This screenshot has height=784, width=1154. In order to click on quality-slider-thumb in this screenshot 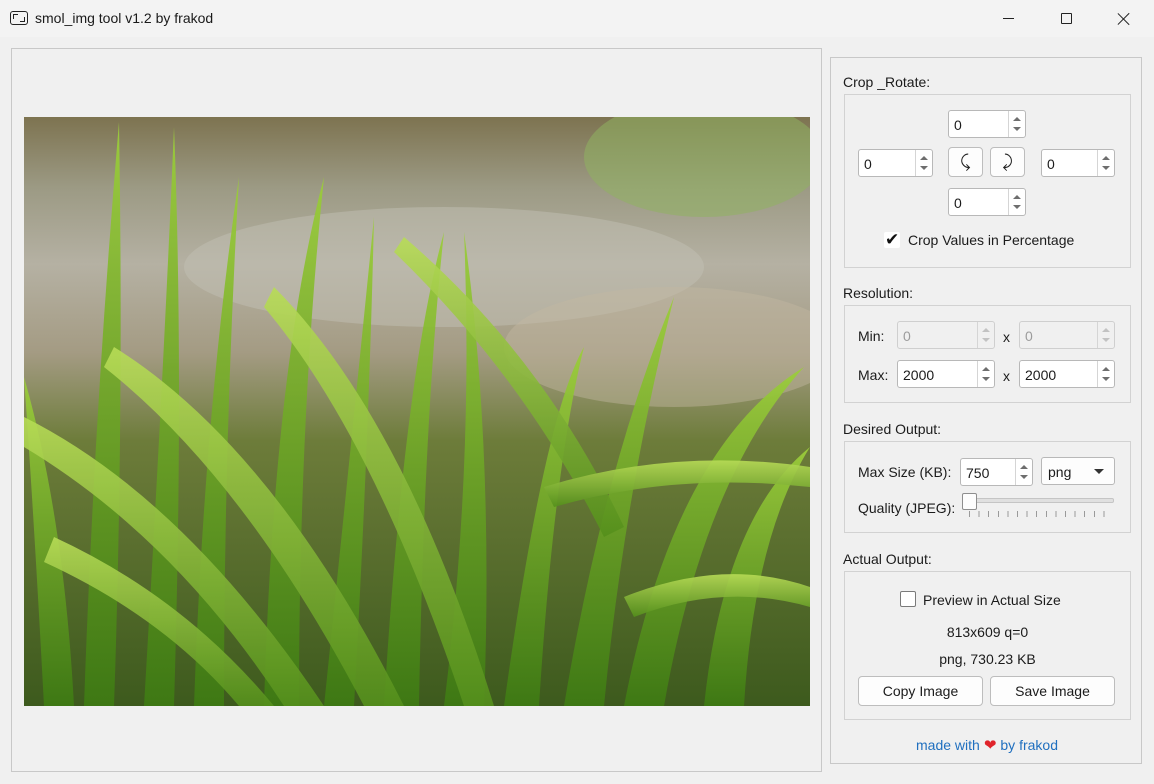, I will do `click(969, 501)`.